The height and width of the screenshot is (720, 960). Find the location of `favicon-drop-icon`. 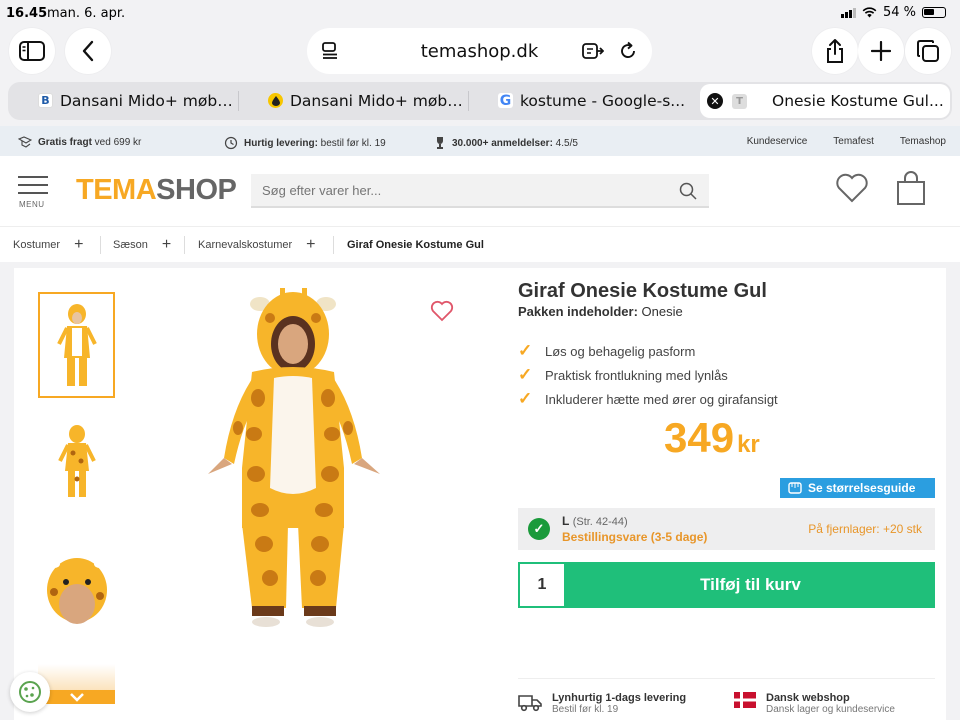

favicon-drop-icon is located at coordinates (275, 100).